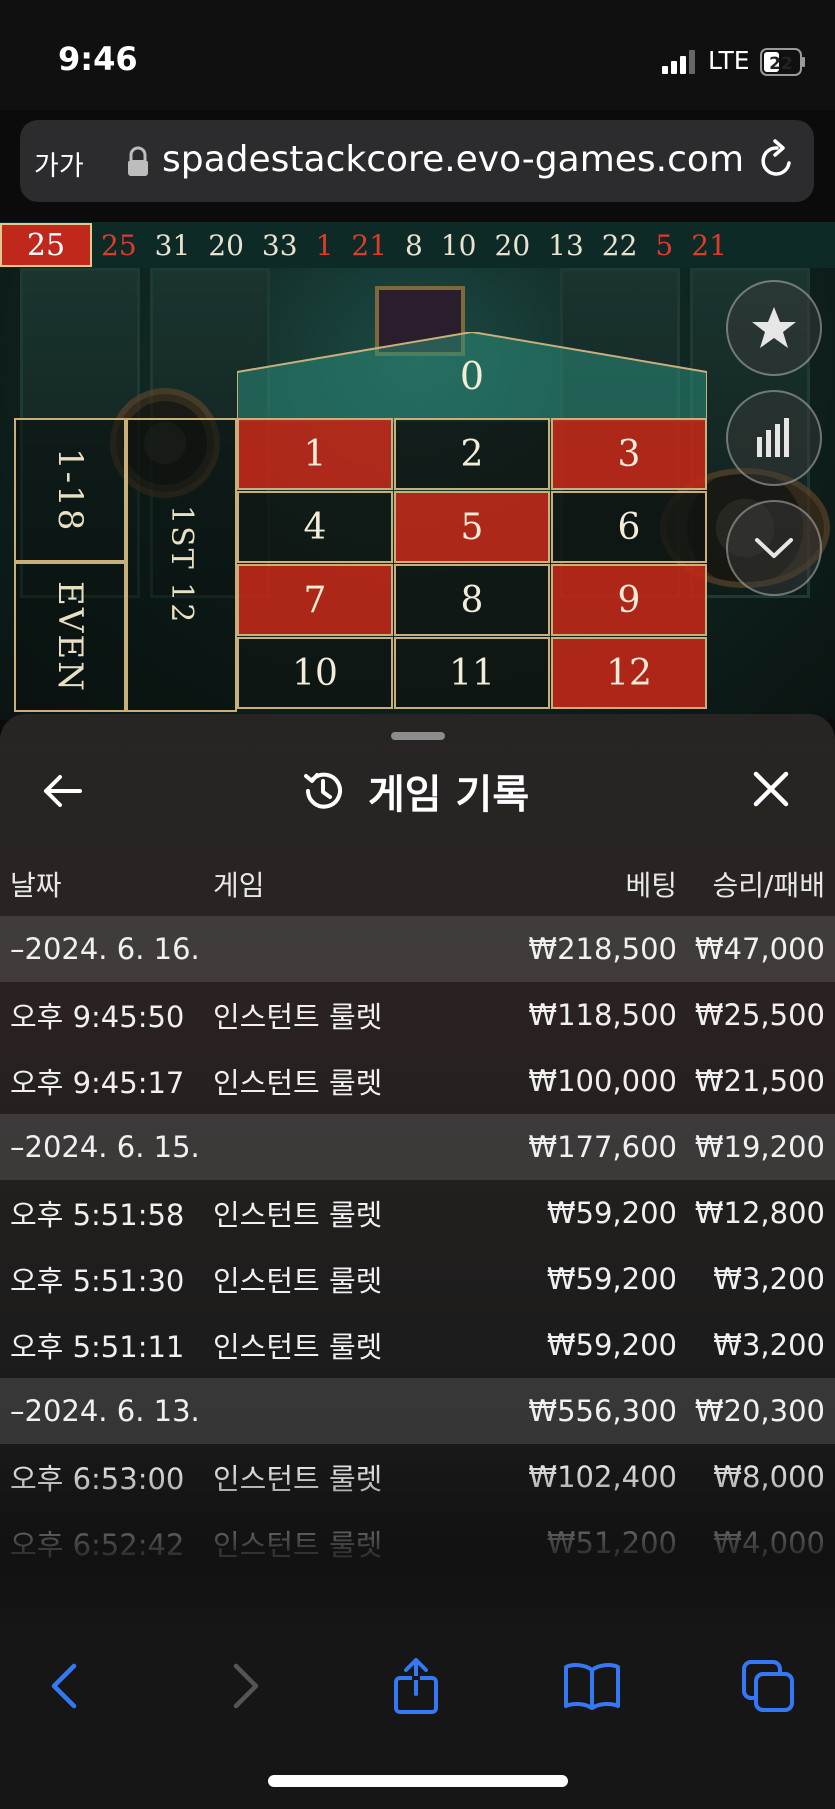 This screenshot has height=1809, width=835. What do you see at coordinates (417, 1279) in the screenshot?
I see `history-row: 오후 5:51:30 인스턴트 룰렛 ₩59,200 ₩3,200` at bounding box center [417, 1279].